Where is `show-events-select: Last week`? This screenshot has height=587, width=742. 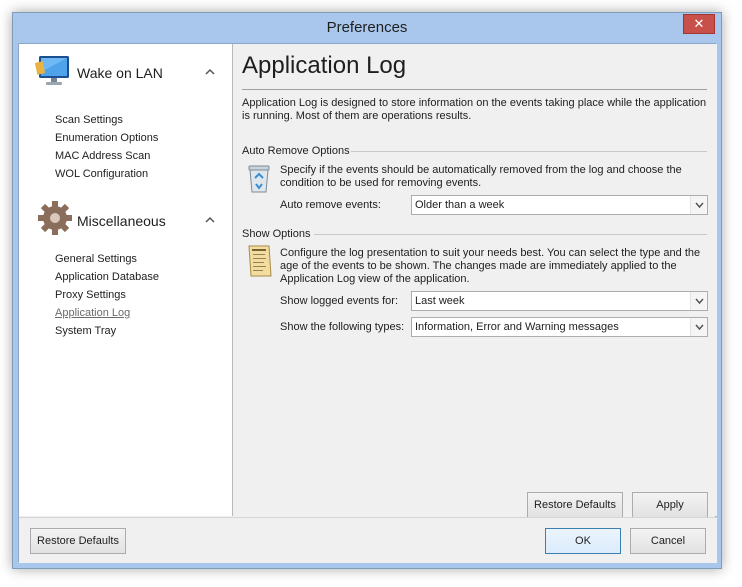 show-events-select: Last week is located at coordinates (559, 301).